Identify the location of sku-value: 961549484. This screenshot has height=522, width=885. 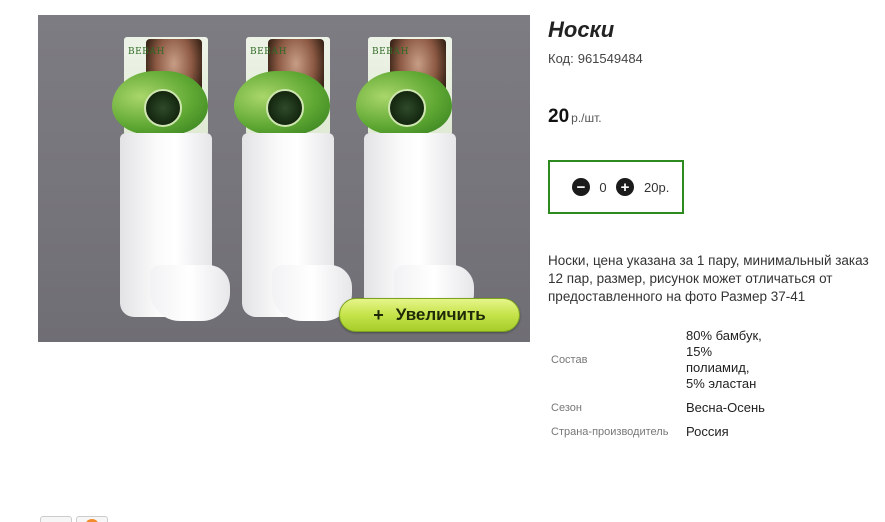
(610, 58).